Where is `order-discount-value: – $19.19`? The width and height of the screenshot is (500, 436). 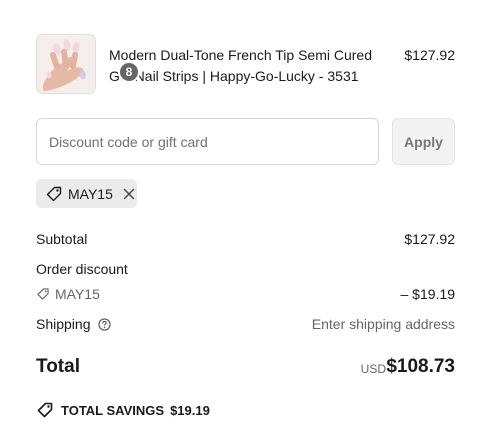 order-discount-value: – $19.19 is located at coordinates (428, 294).